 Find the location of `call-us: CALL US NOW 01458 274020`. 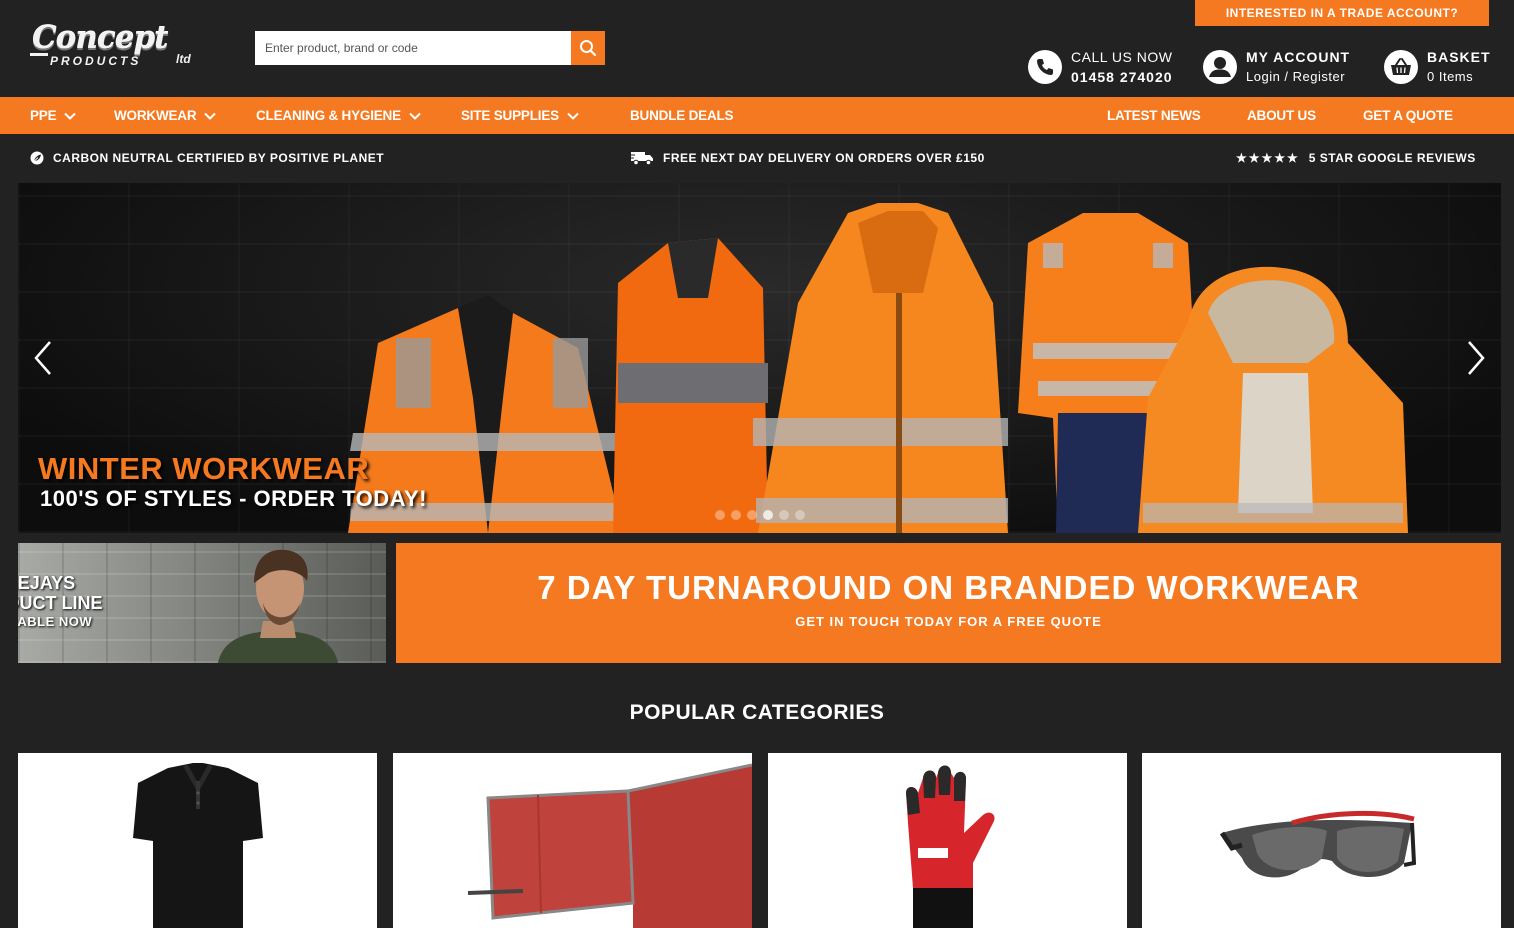

call-us: CALL US NOW 01458 274020 is located at coordinates (1100, 67).